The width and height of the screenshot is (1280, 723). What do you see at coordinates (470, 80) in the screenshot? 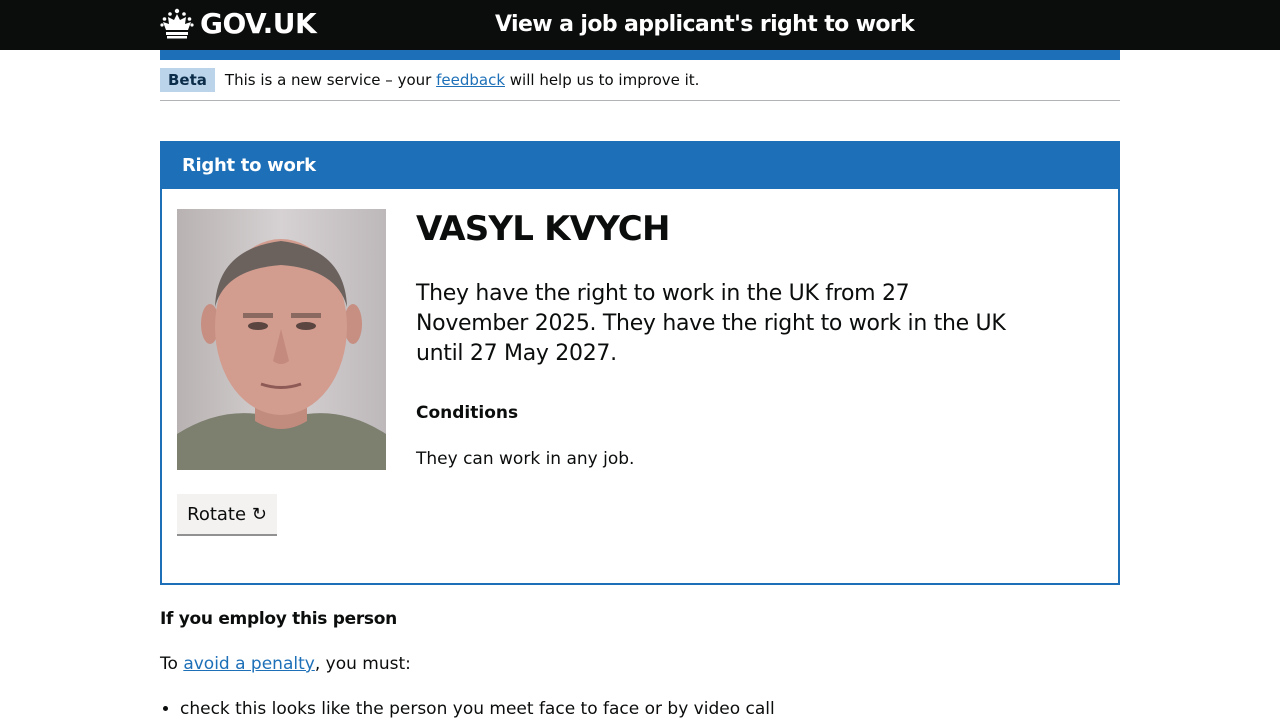
I see `feedback-link: feedback` at bounding box center [470, 80].